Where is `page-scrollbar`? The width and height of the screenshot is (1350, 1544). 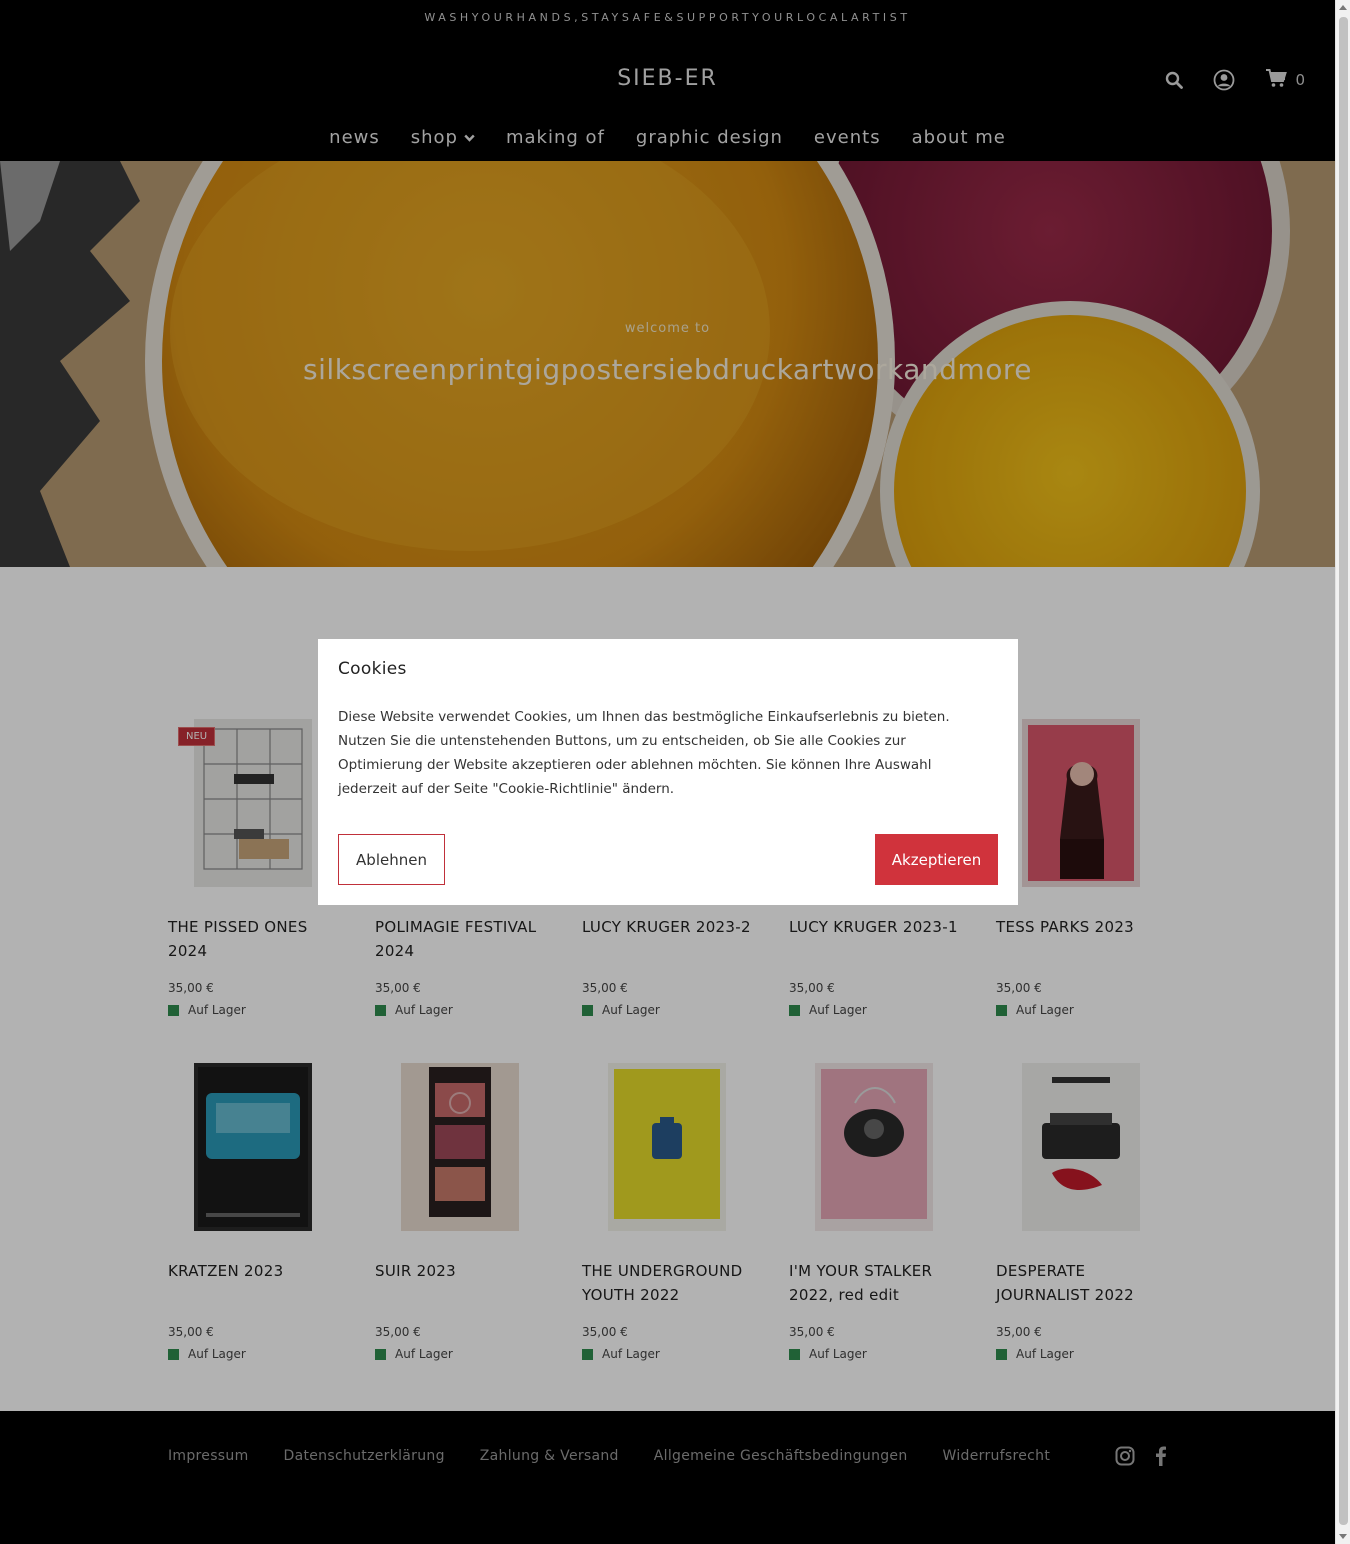 page-scrollbar is located at coordinates (1342, 772).